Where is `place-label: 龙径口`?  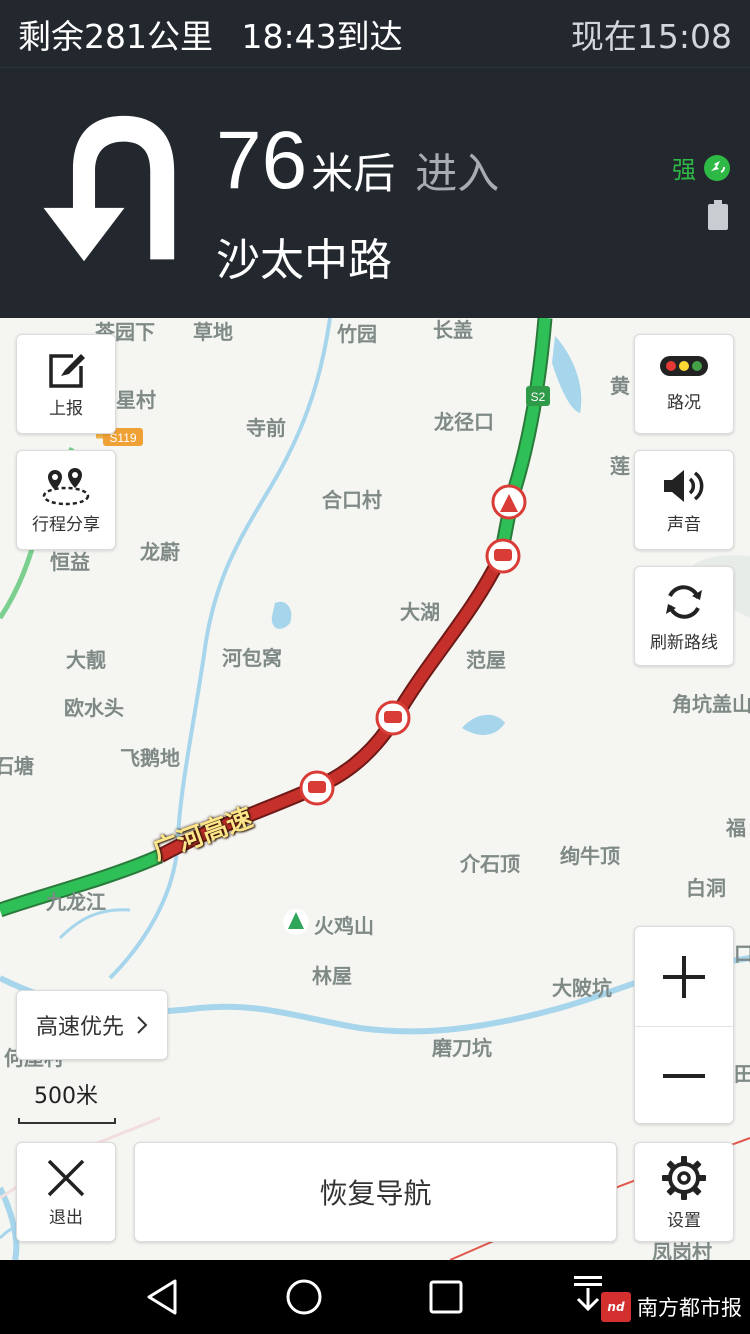 place-label: 龙径口 is located at coordinates (464, 422).